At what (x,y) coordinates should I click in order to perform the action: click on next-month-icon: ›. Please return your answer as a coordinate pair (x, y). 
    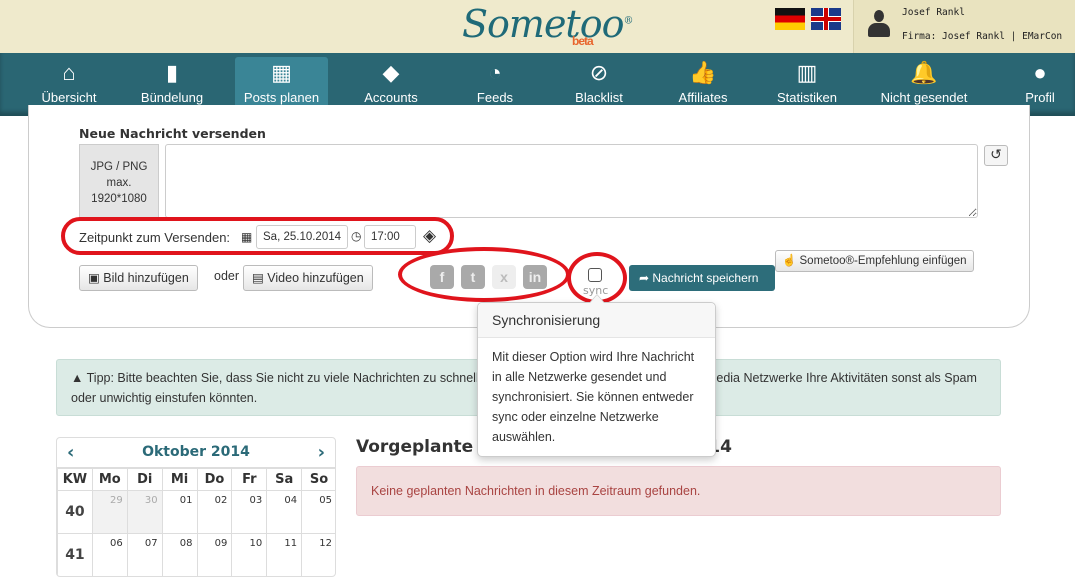
    Looking at the image, I should click on (321, 452).